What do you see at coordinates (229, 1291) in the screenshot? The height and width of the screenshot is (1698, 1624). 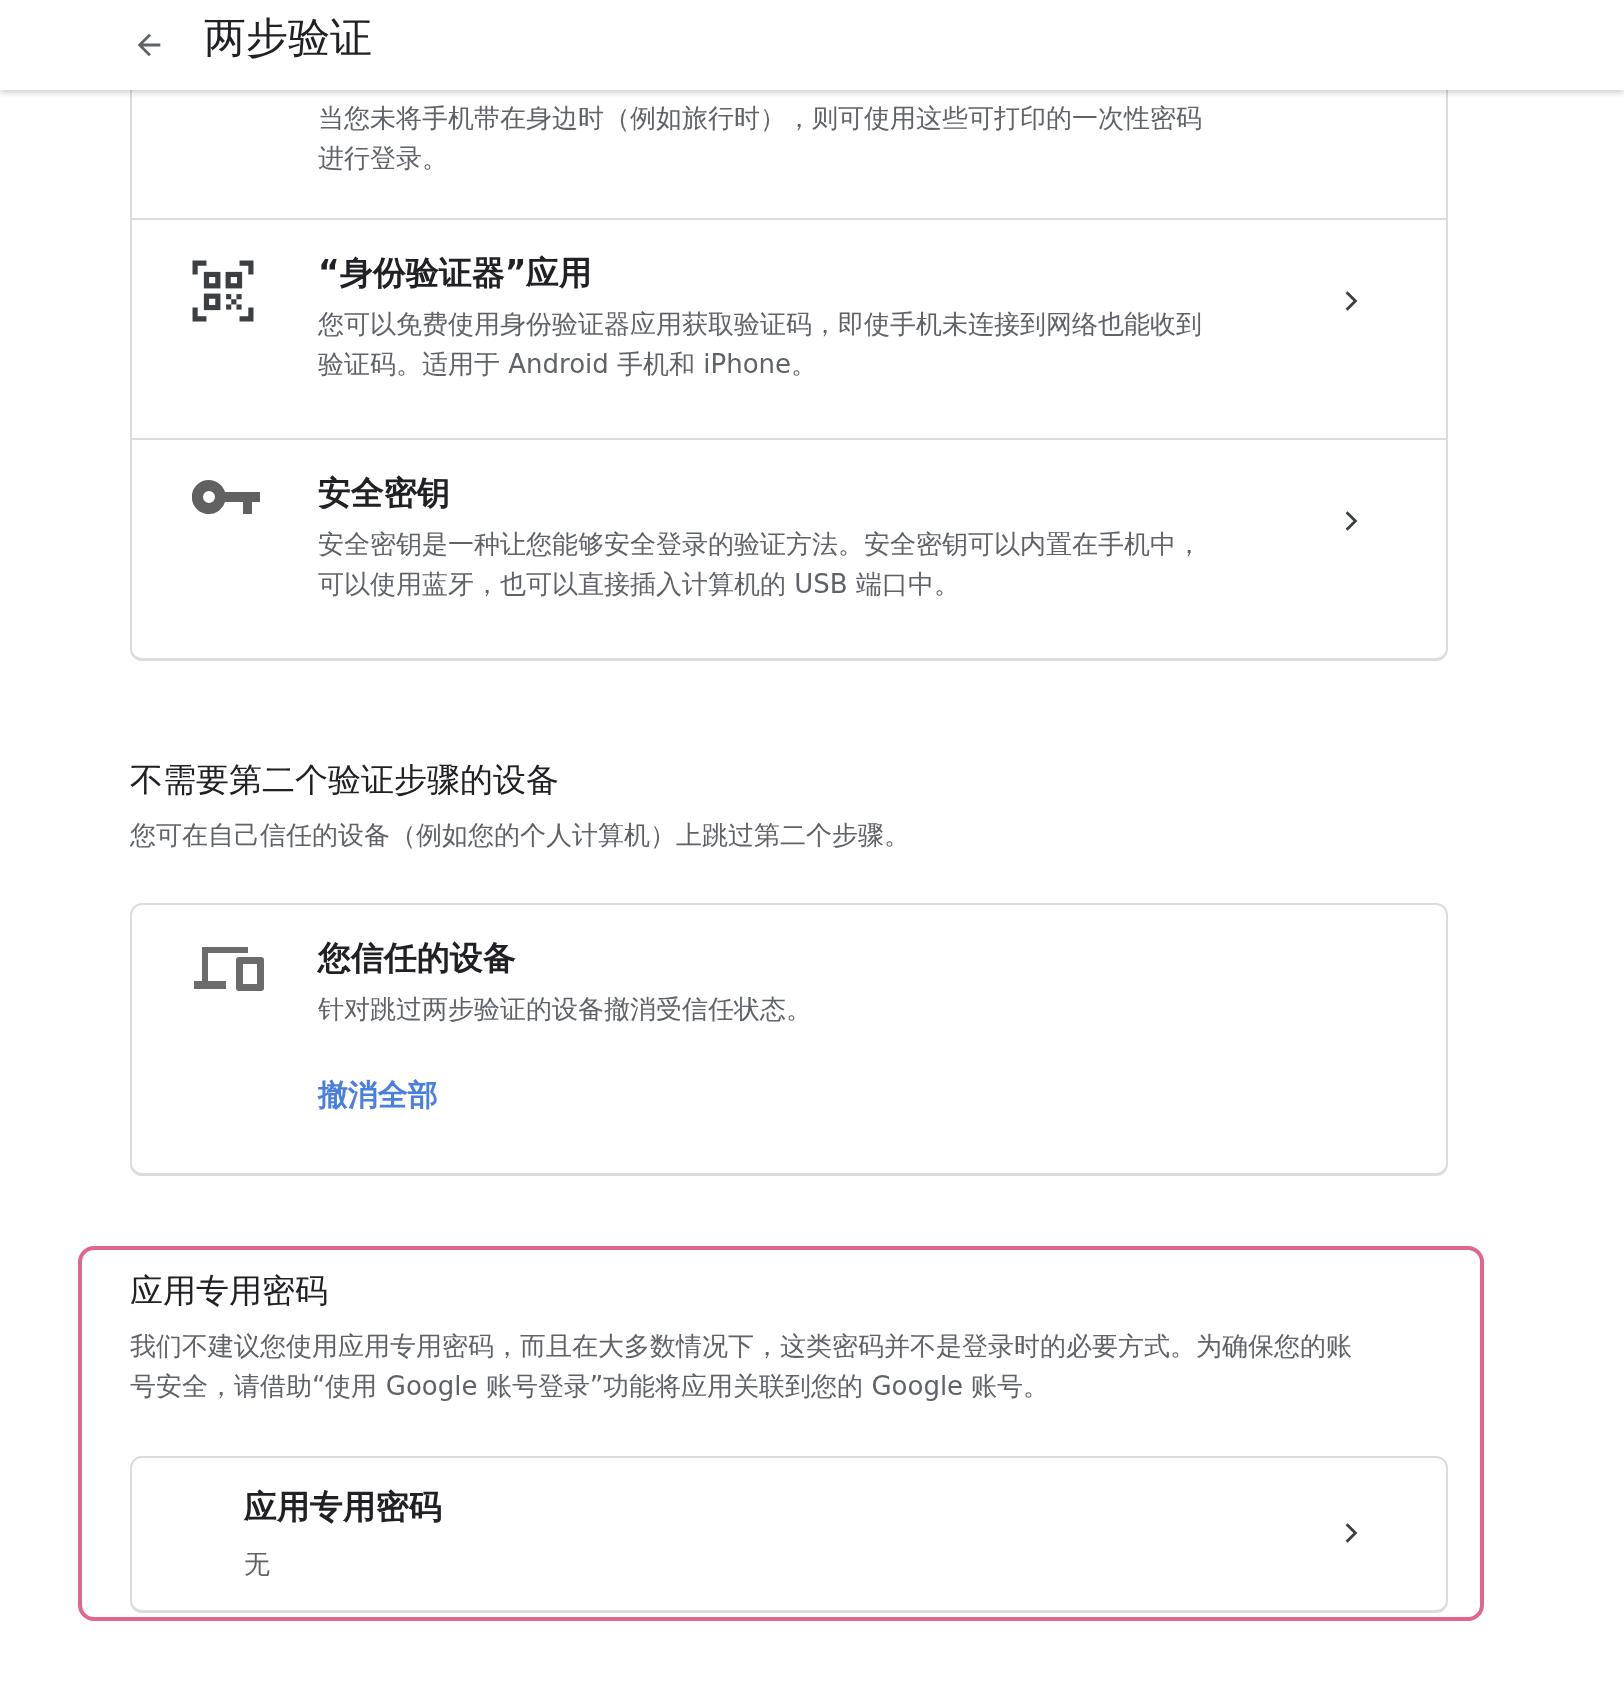 I see `section-heading: 应用专用密码` at bounding box center [229, 1291].